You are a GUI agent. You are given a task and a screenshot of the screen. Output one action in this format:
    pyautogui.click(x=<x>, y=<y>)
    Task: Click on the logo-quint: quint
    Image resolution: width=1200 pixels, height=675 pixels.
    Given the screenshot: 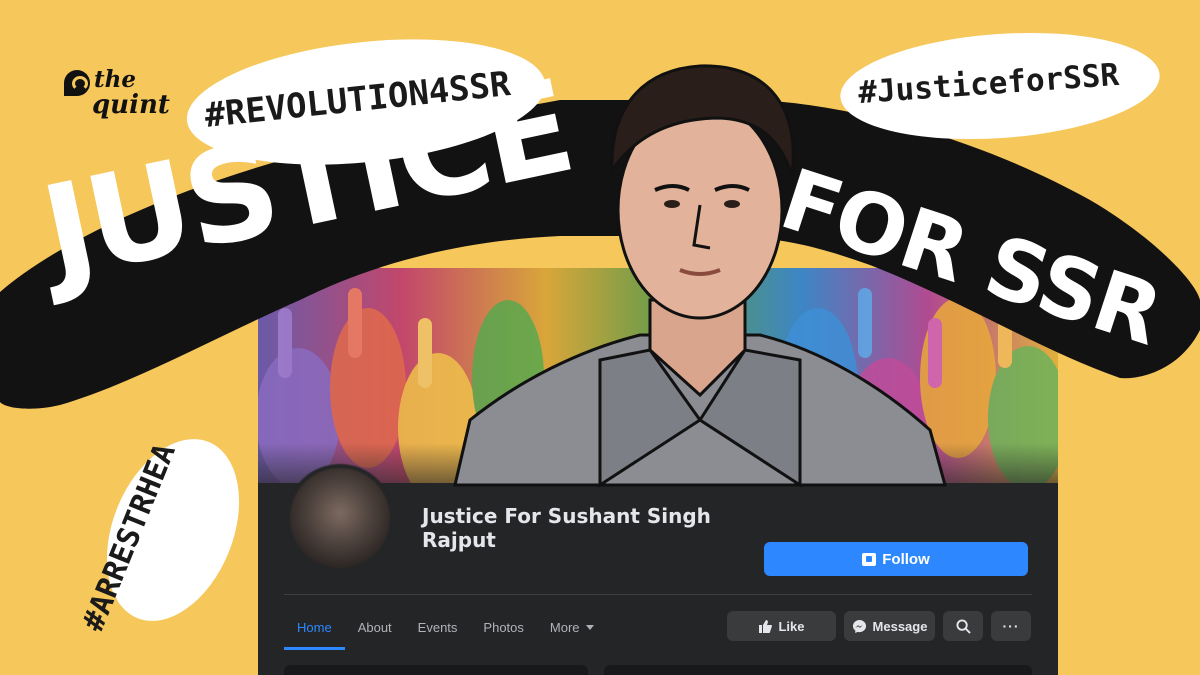 What is the action you would take?
    pyautogui.click(x=131, y=105)
    